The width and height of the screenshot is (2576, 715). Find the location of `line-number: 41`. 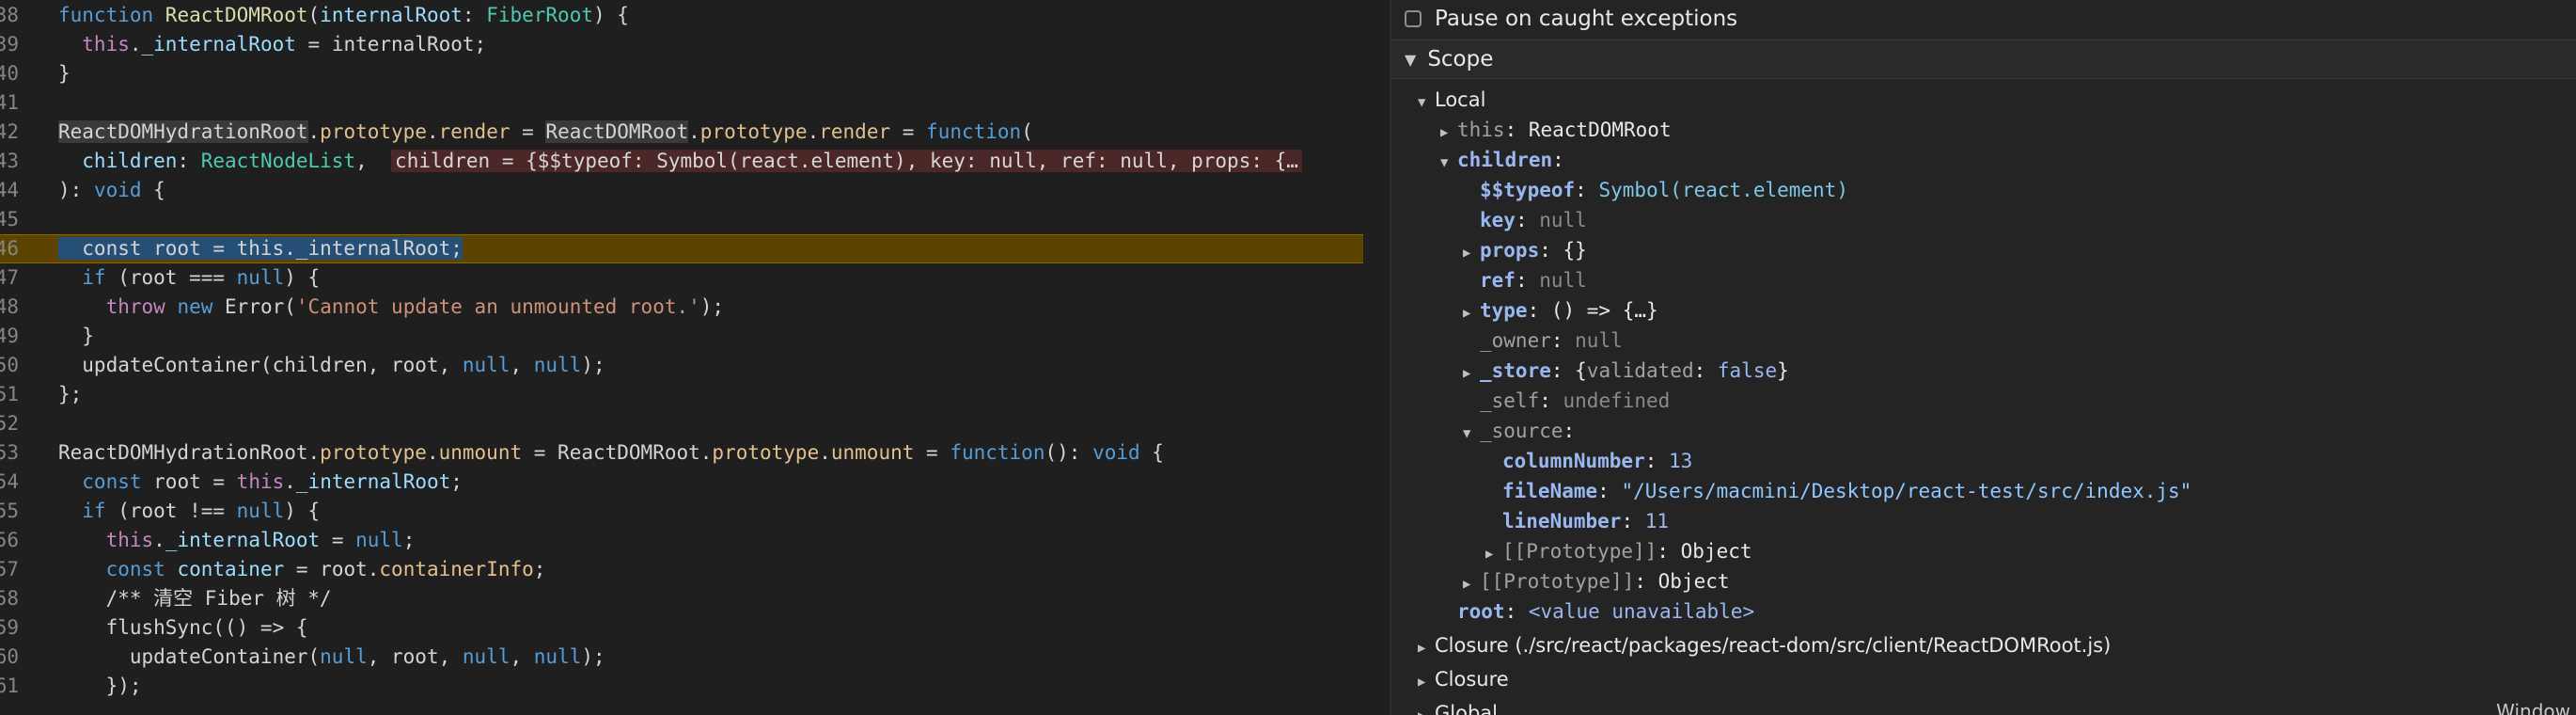

line-number: 41 is located at coordinates (10, 103).